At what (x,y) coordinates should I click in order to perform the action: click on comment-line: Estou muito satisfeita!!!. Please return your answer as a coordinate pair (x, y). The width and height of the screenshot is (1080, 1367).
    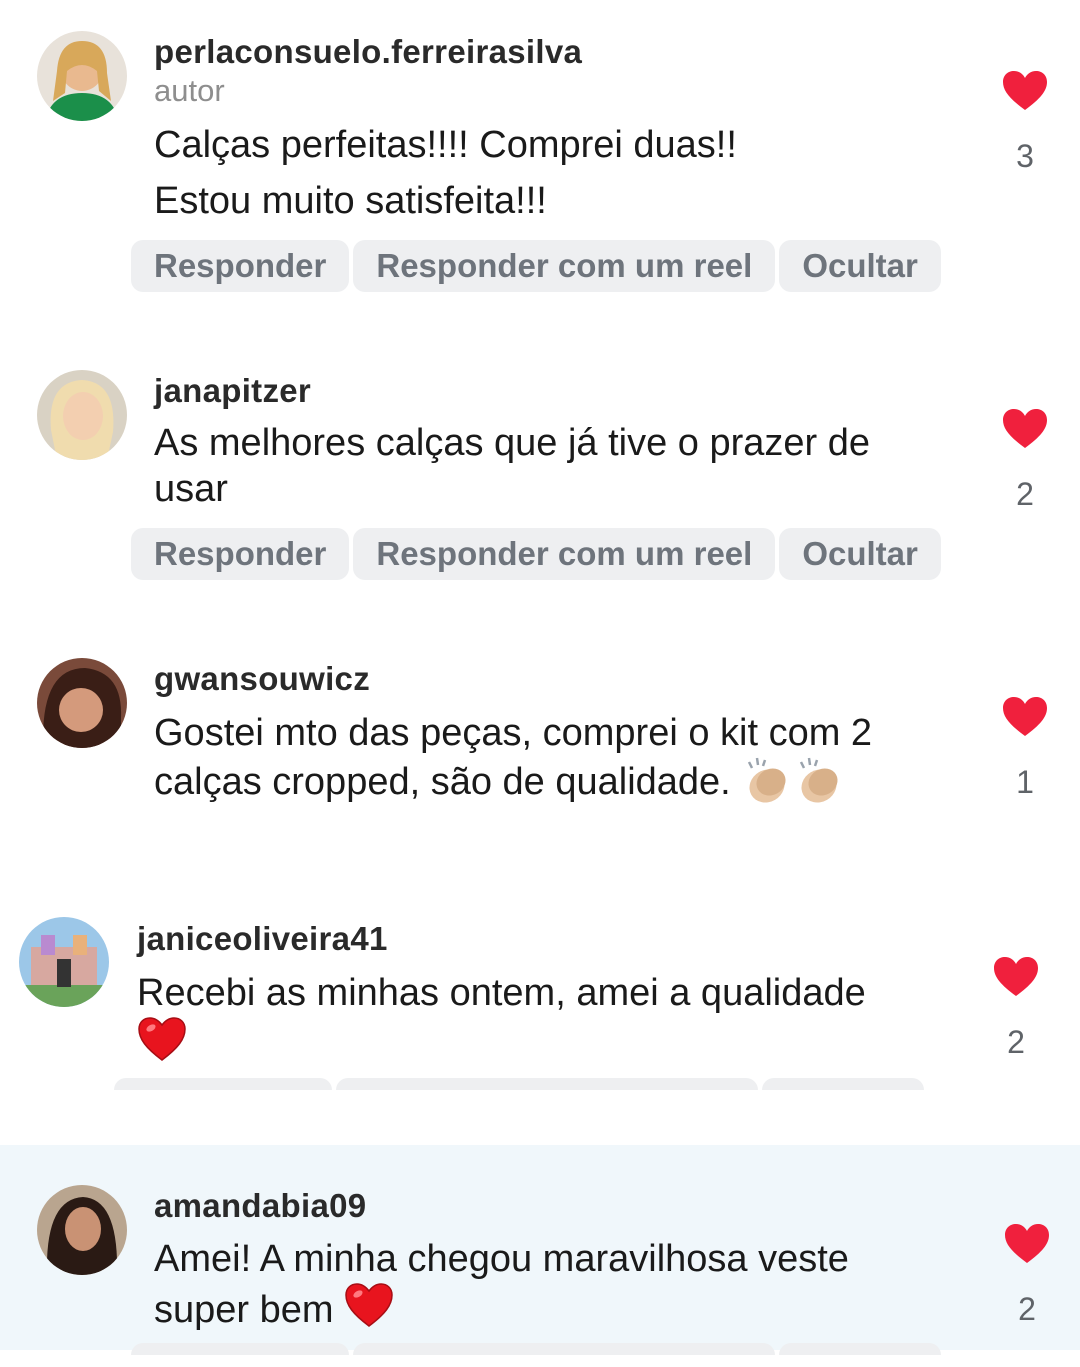
    Looking at the image, I should click on (350, 201).